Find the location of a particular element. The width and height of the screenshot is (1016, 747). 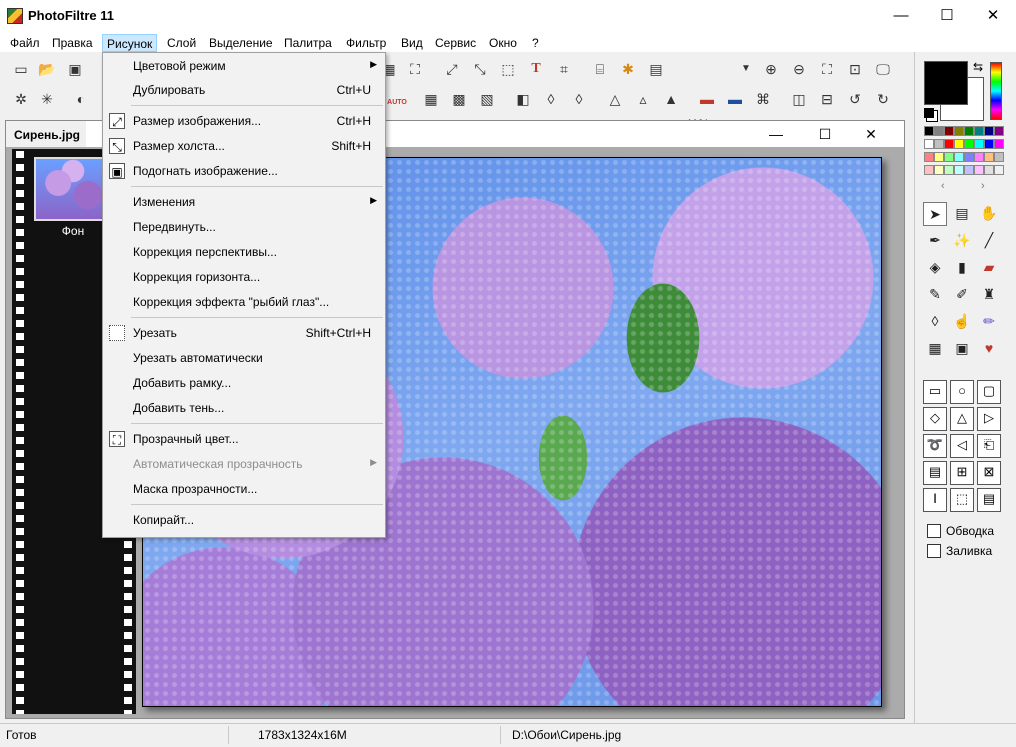

eraser-icon: ▰ is located at coordinates (989, 268).